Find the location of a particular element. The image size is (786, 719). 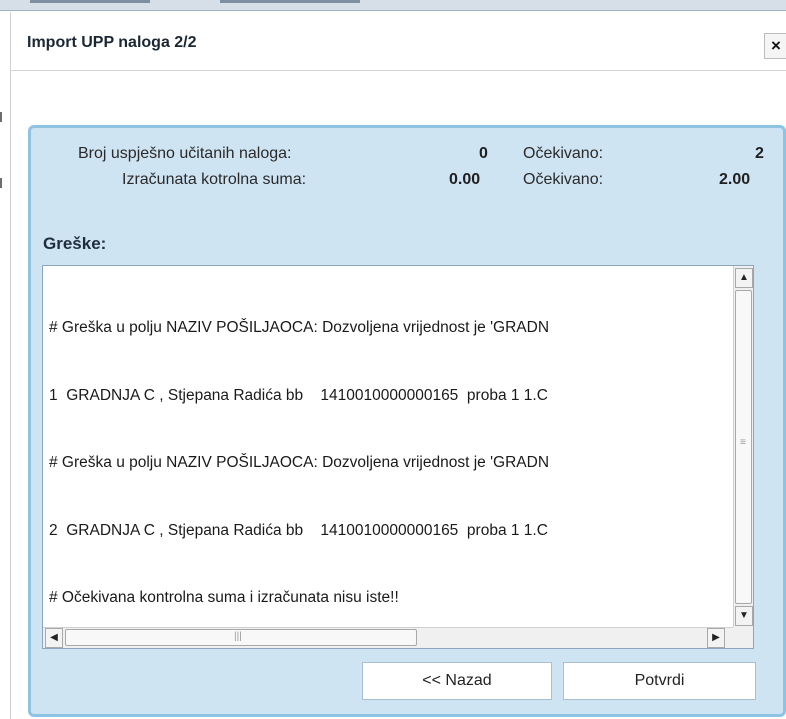

expected-checksum-label: Očekivano: is located at coordinates (563, 179).